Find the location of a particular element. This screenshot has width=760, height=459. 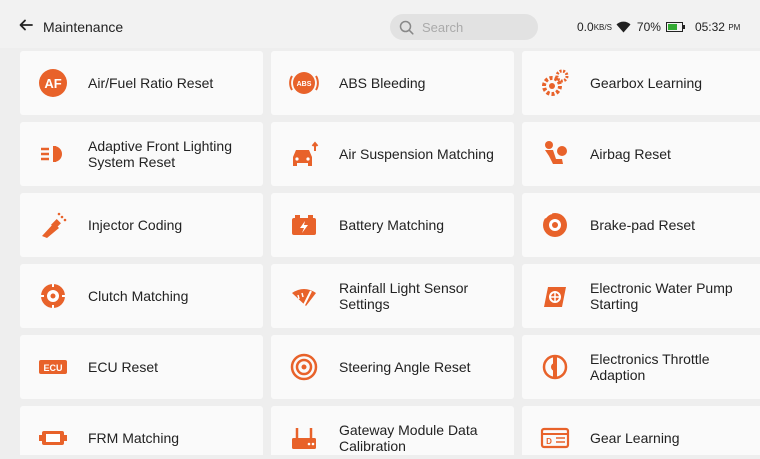

brake-disc-icon is located at coordinates (555, 225).